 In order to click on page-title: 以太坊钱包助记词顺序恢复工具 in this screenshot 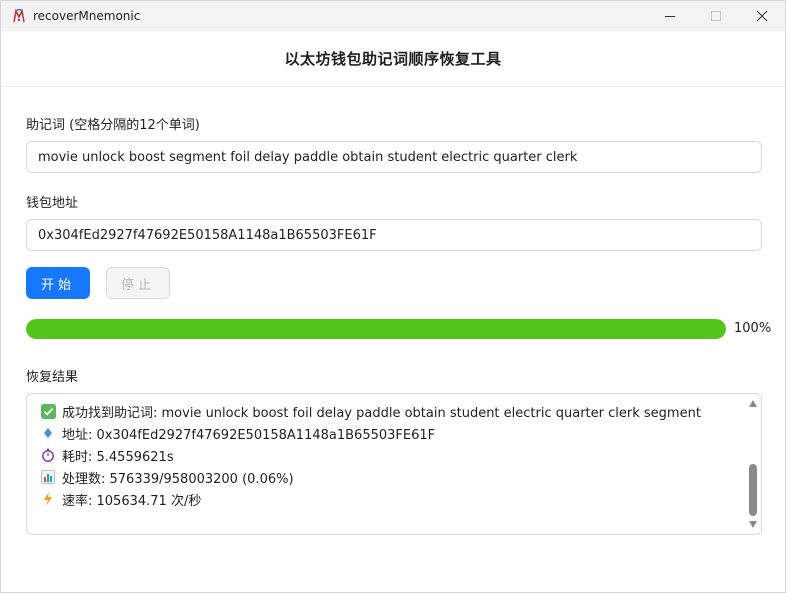, I will do `click(393, 59)`.